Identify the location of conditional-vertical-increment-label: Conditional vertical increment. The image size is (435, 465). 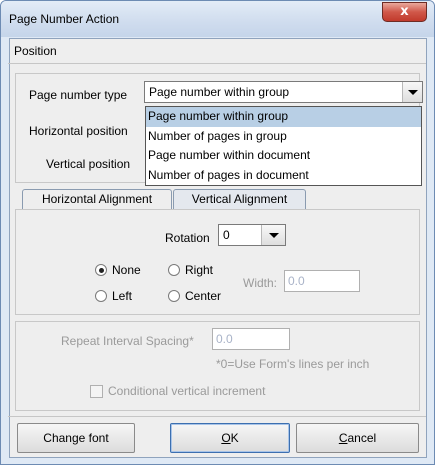
(187, 391).